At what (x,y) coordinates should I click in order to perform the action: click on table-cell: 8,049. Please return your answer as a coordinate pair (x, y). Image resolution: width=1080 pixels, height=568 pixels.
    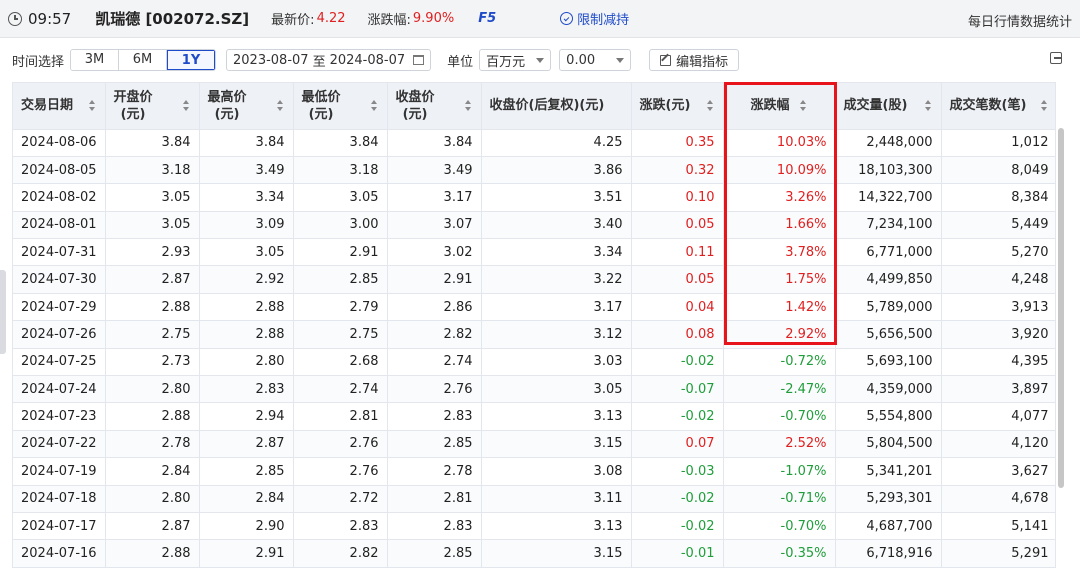
    Looking at the image, I should click on (998, 170).